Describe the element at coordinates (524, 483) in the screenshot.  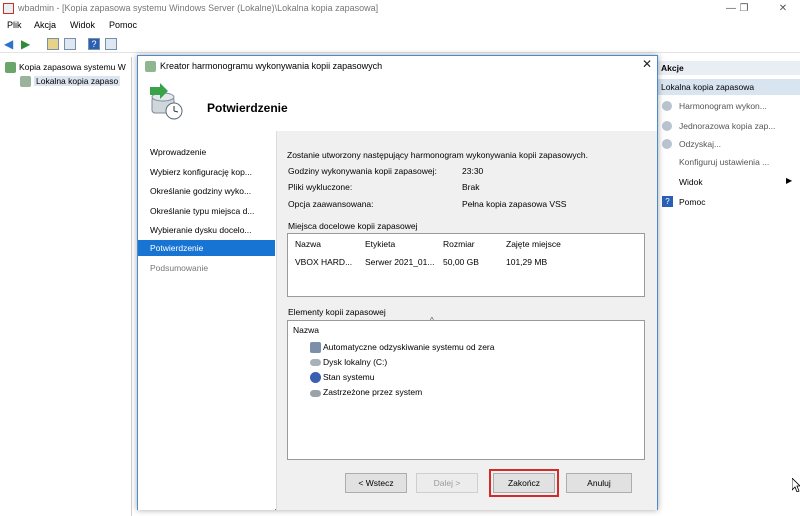
I see `finish-button: Zakończ` at that location.